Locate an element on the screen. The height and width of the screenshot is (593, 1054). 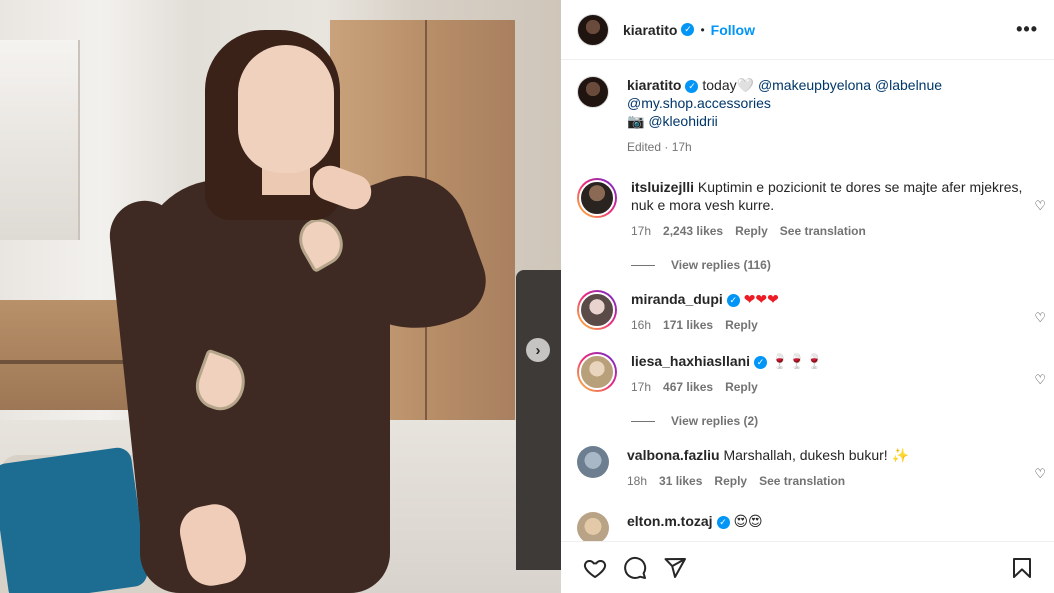
follow-button: Follow is located at coordinates (733, 30).